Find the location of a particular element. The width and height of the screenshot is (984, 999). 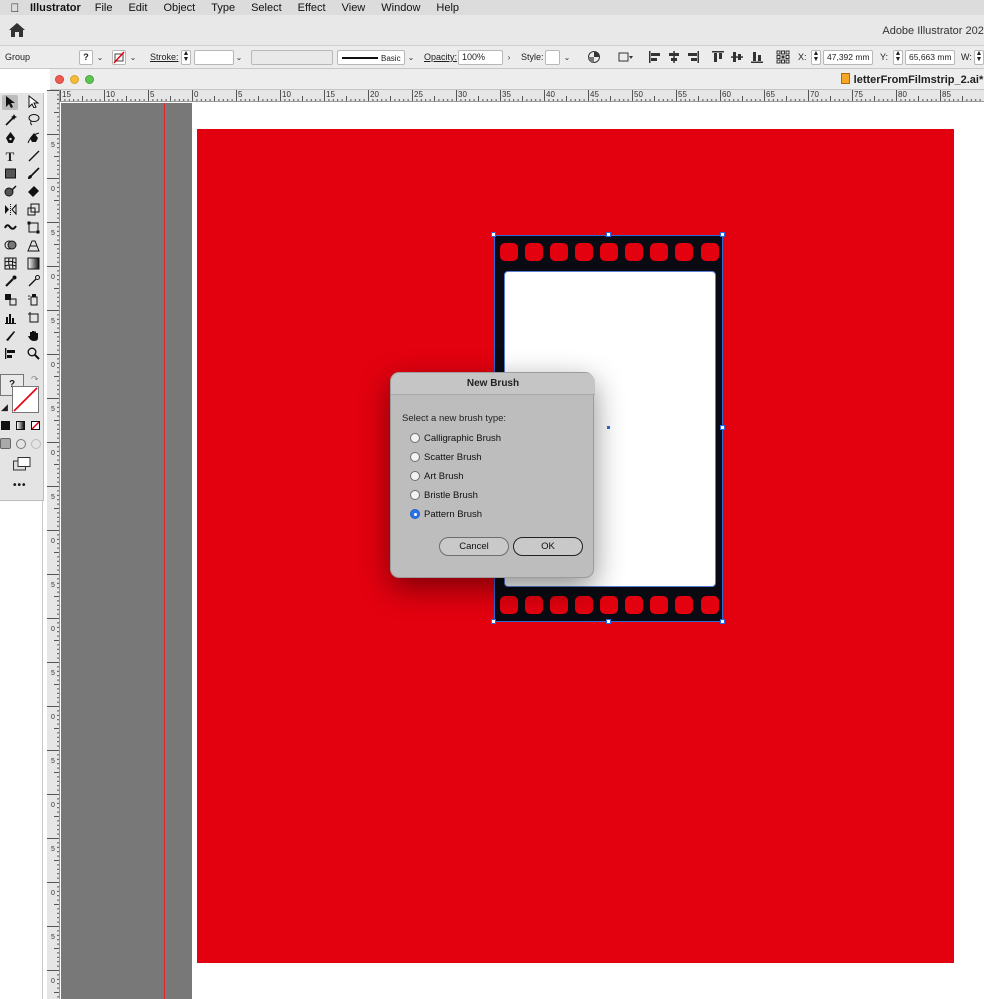

eyedropper-tool-icon is located at coordinates (10, 282).